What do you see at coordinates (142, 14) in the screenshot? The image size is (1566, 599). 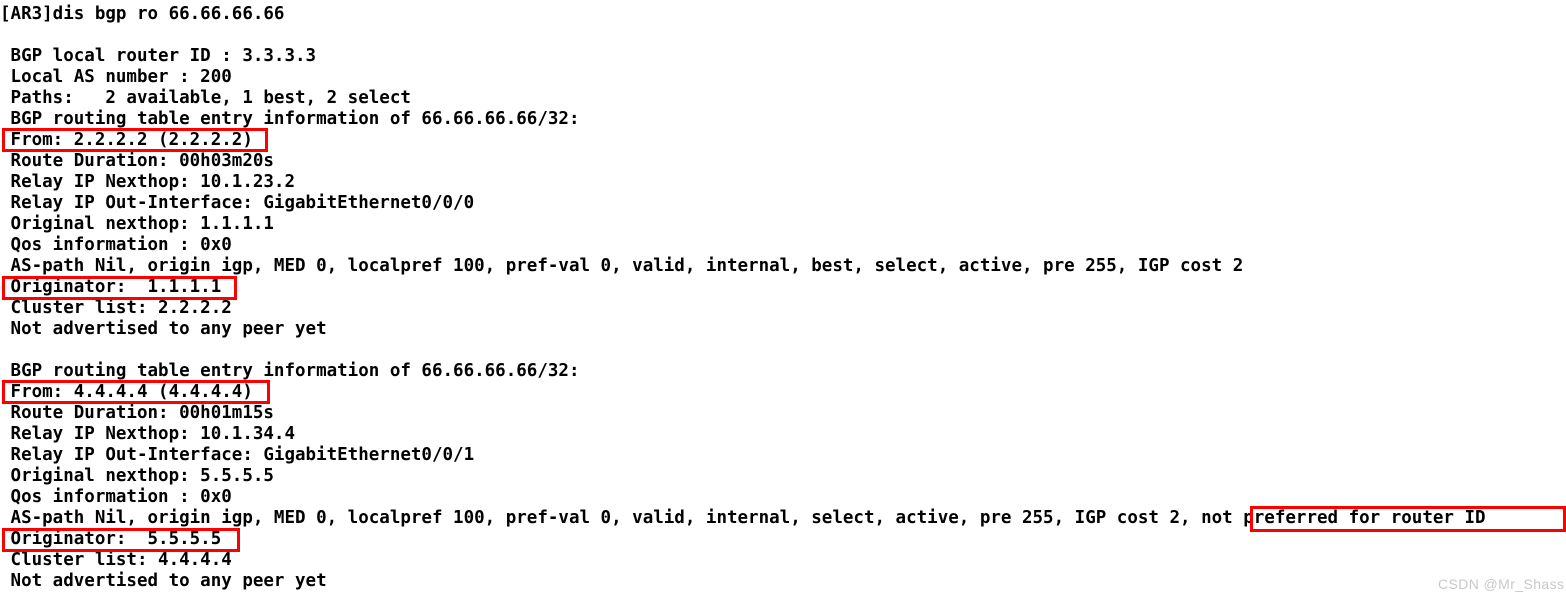 I see `terminal-line: [AR3]dis bgp ro 66.66.66.66` at bounding box center [142, 14].